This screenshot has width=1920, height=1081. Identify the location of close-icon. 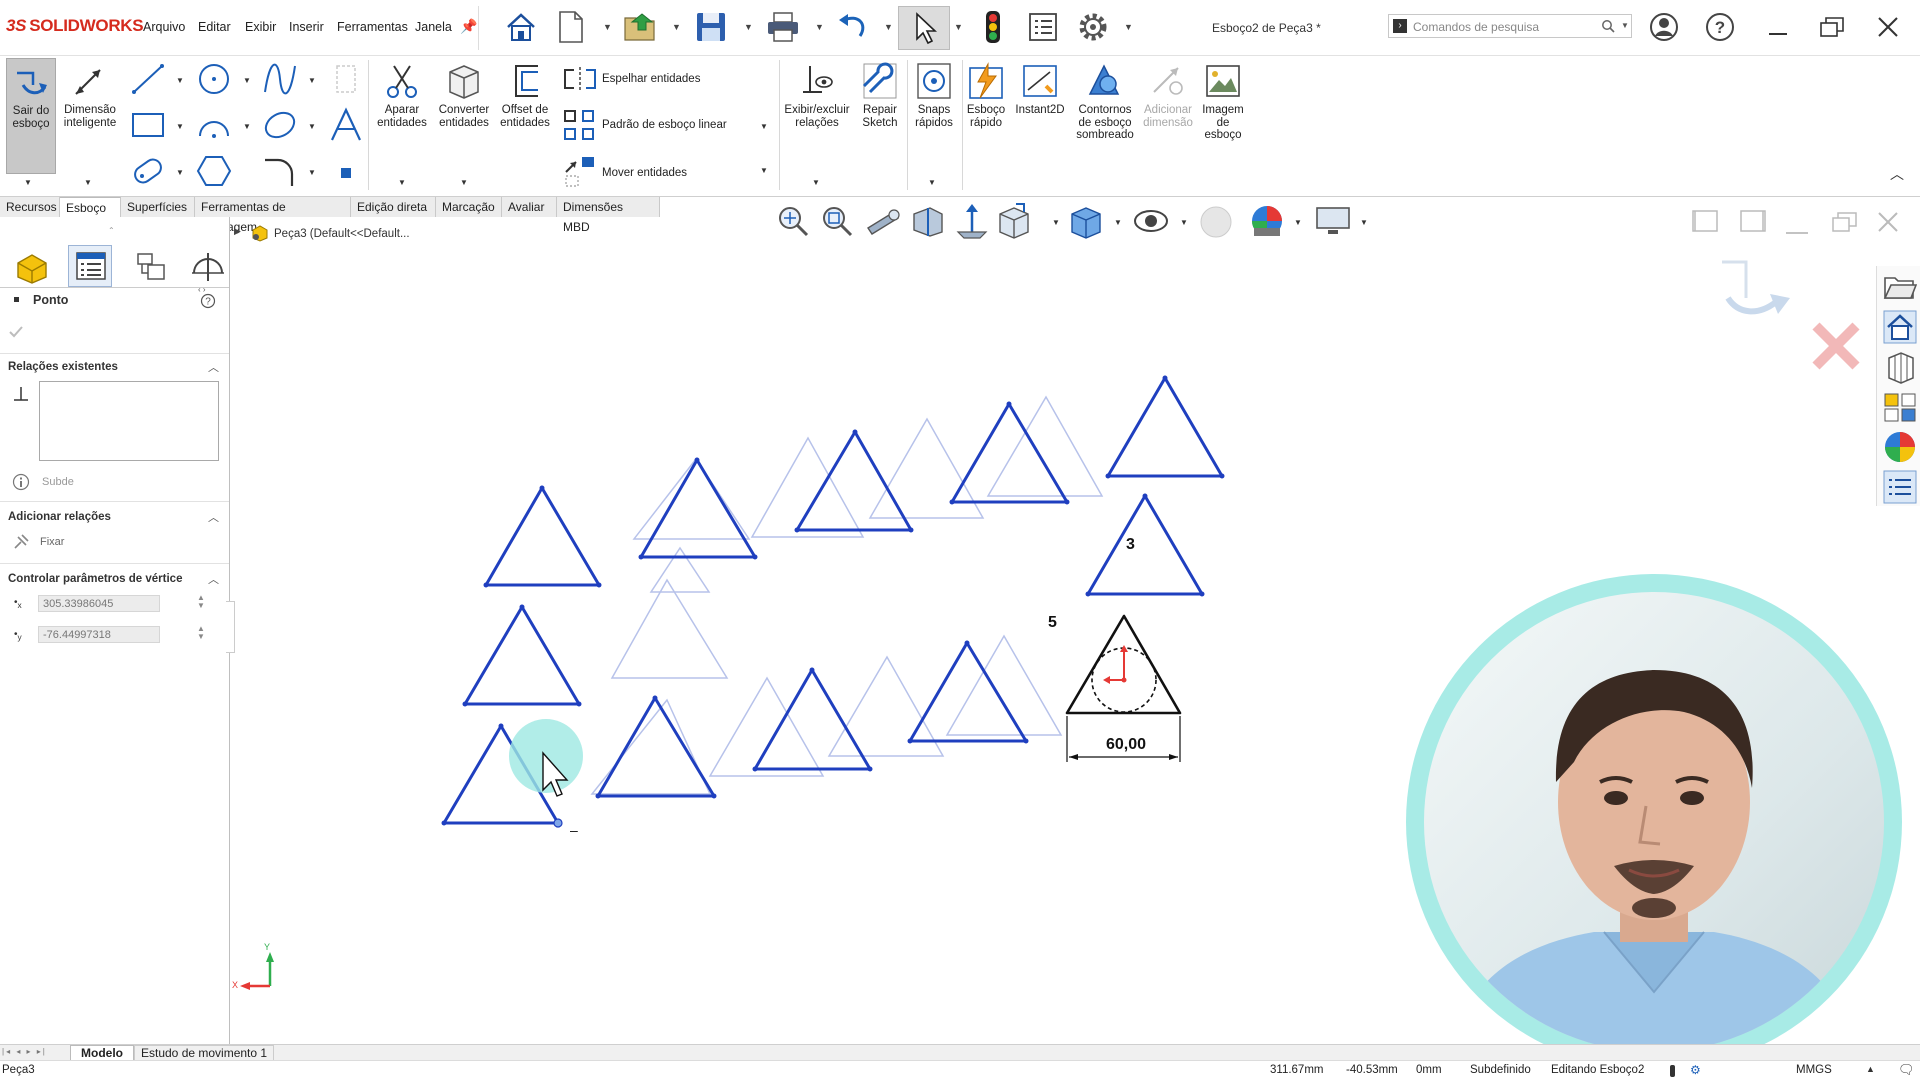
(1888, 27).